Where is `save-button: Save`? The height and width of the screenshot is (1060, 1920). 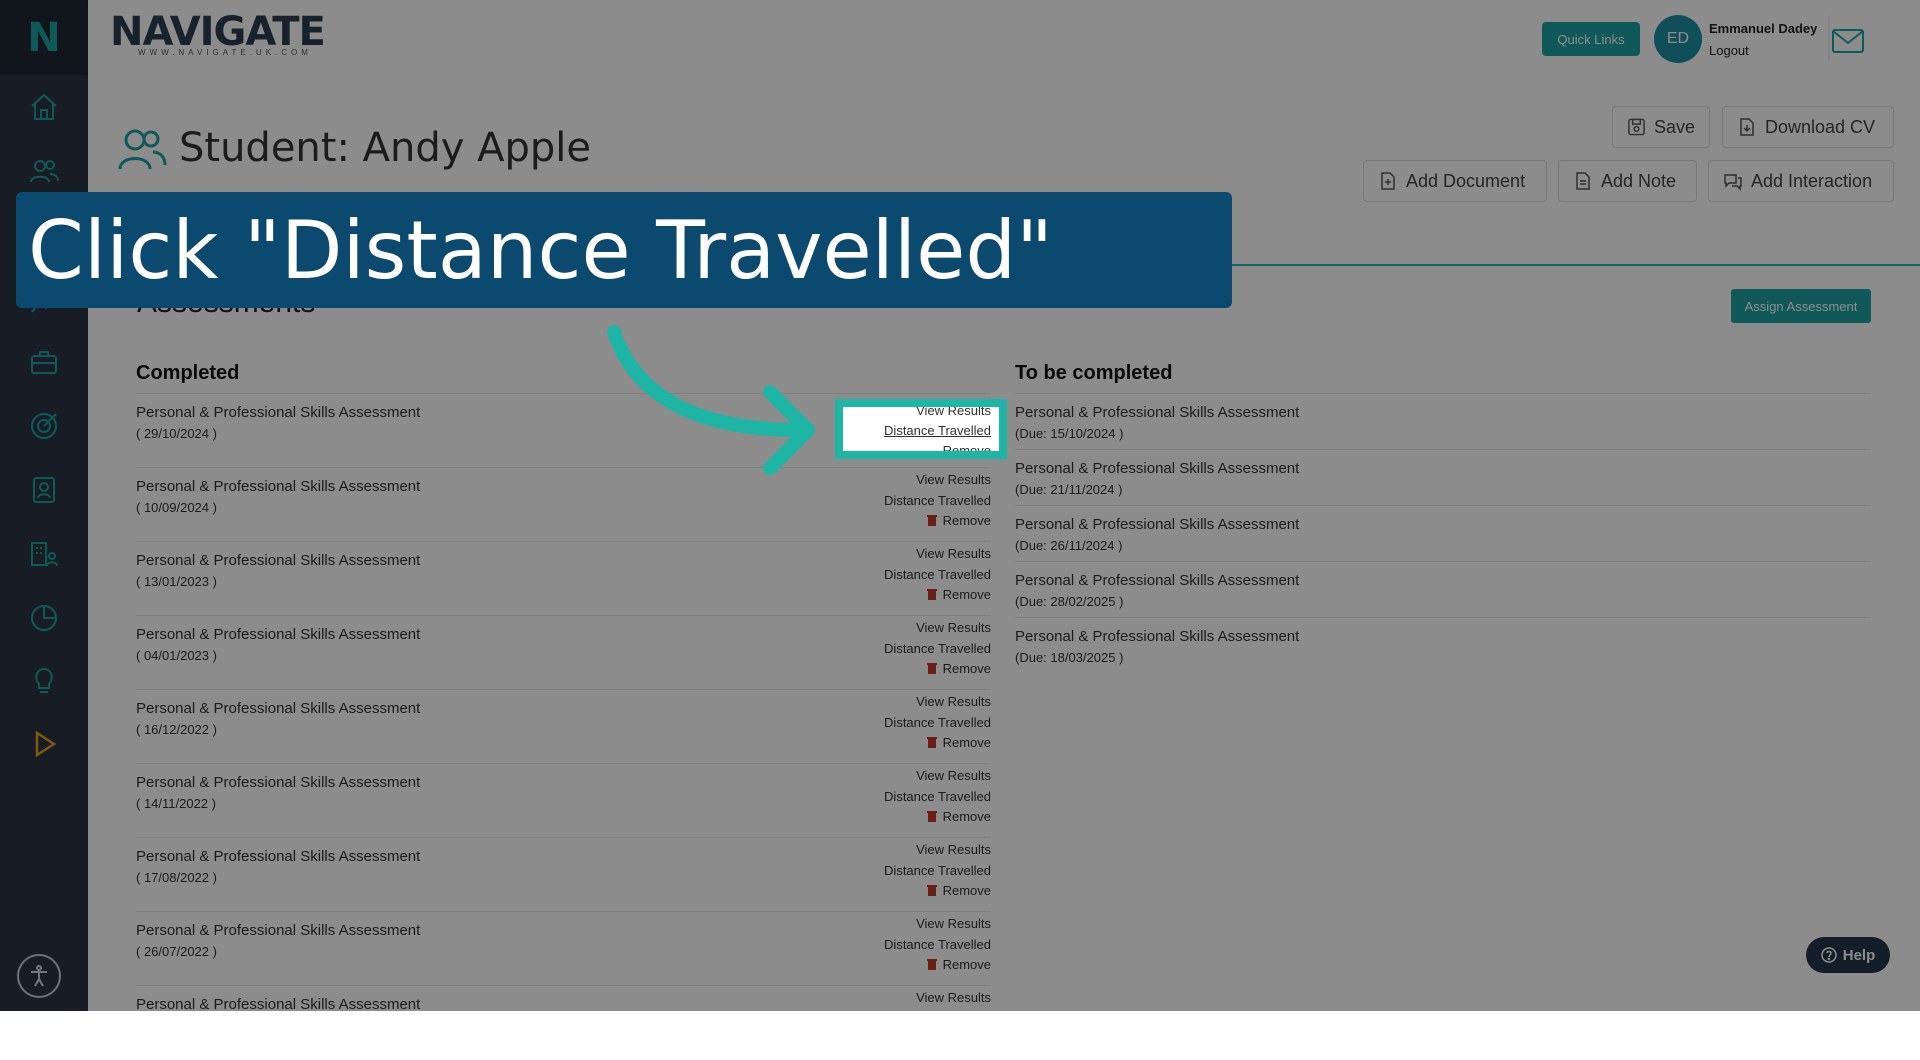 save-button: Save is located at coordinates (1661, 127).